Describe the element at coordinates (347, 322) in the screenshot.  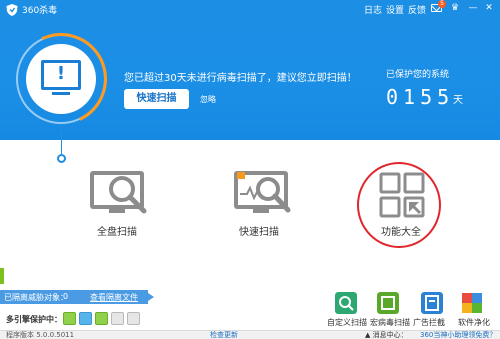
I see `custom-scan-label: 自定义扫描` at that location.